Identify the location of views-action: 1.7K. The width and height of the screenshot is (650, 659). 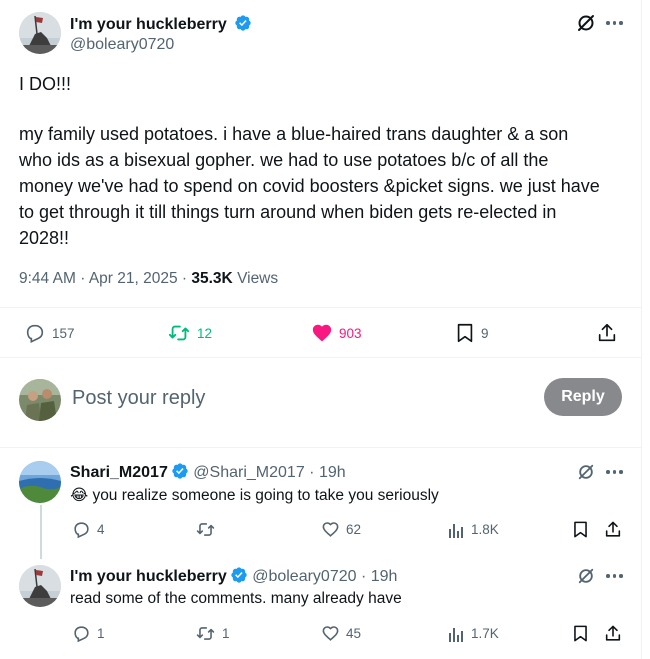
(473, 633).